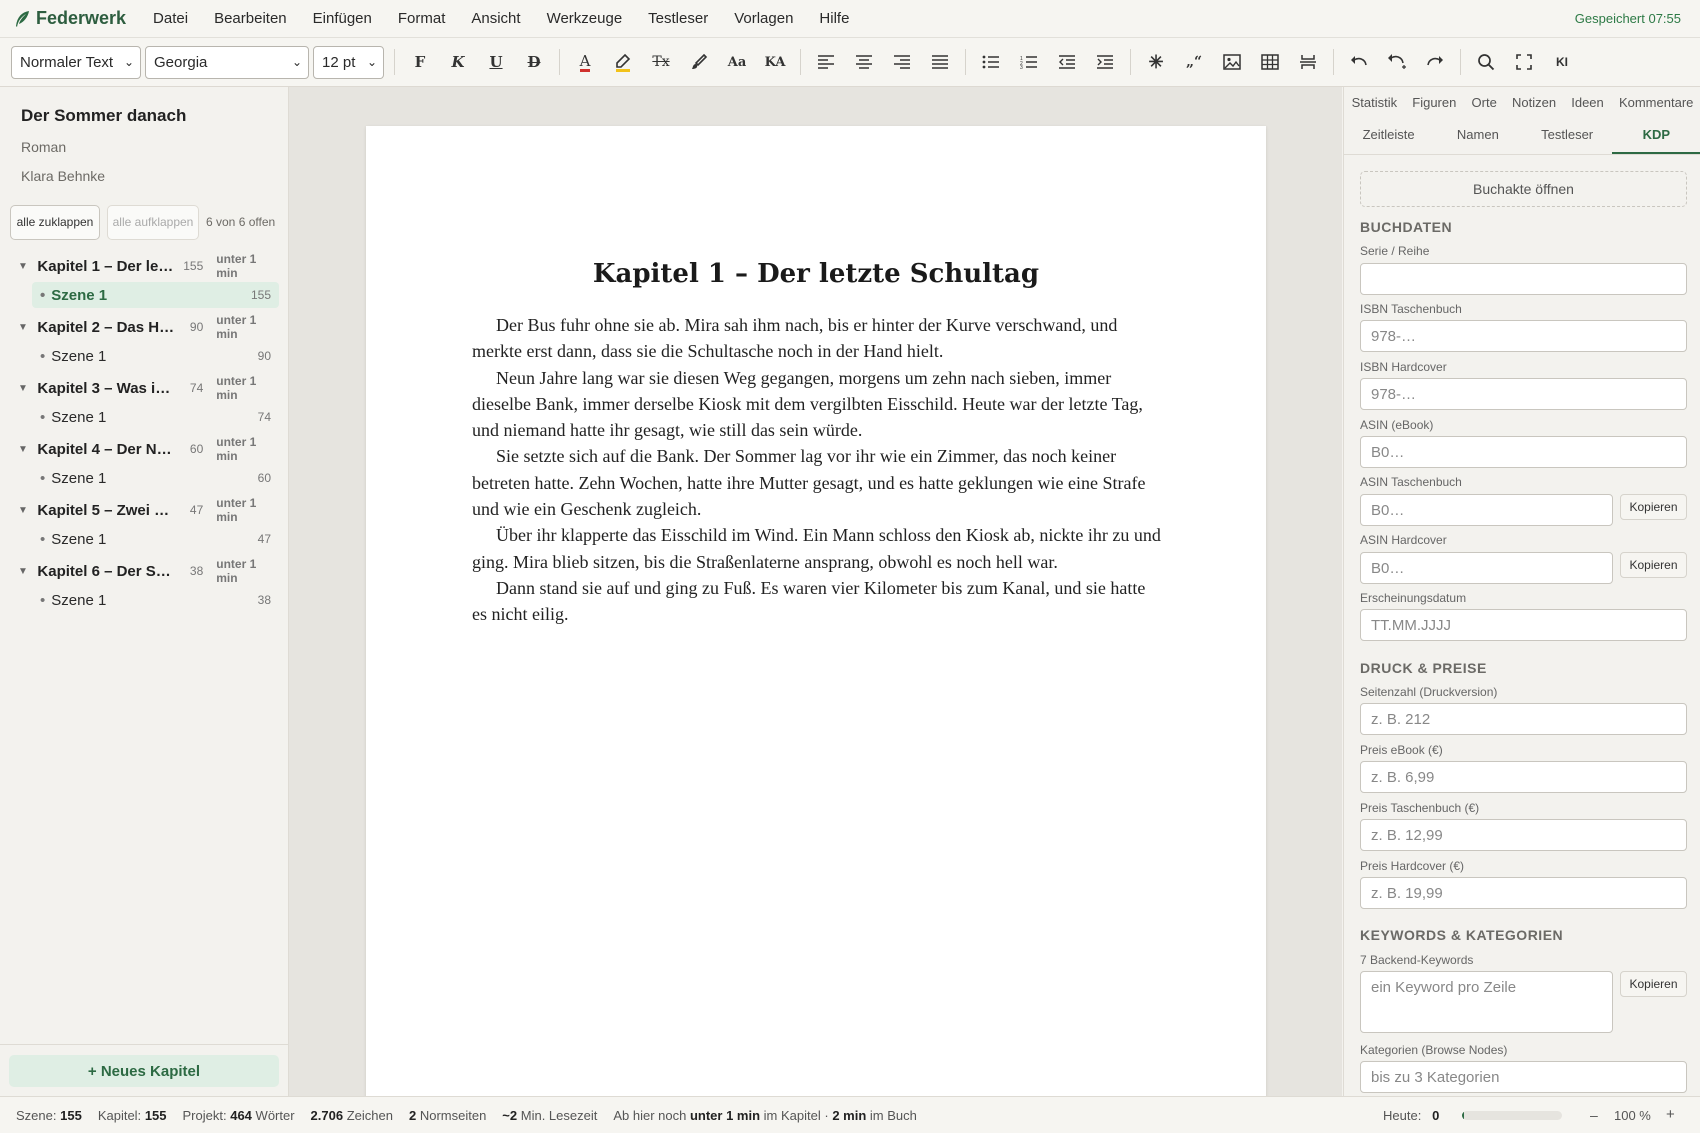  I want to click on font-size-select: 12 pt ⌄, so click(348, 62).